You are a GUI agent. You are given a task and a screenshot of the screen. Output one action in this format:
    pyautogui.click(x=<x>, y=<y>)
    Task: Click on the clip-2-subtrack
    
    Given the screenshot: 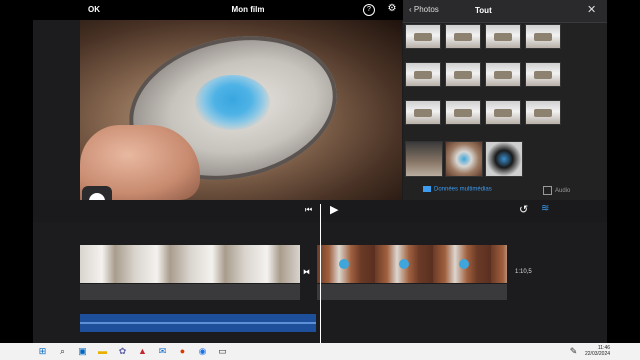 What is the action you would take?
    pyautogui.click(x=412, y=292)
    